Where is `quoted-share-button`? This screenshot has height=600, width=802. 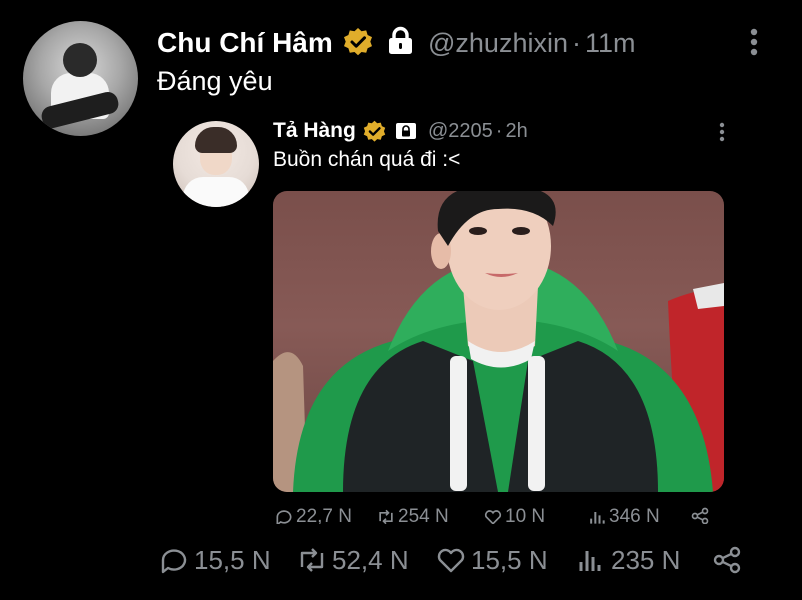
quoted-share-button is located at coordinates (701, 515).